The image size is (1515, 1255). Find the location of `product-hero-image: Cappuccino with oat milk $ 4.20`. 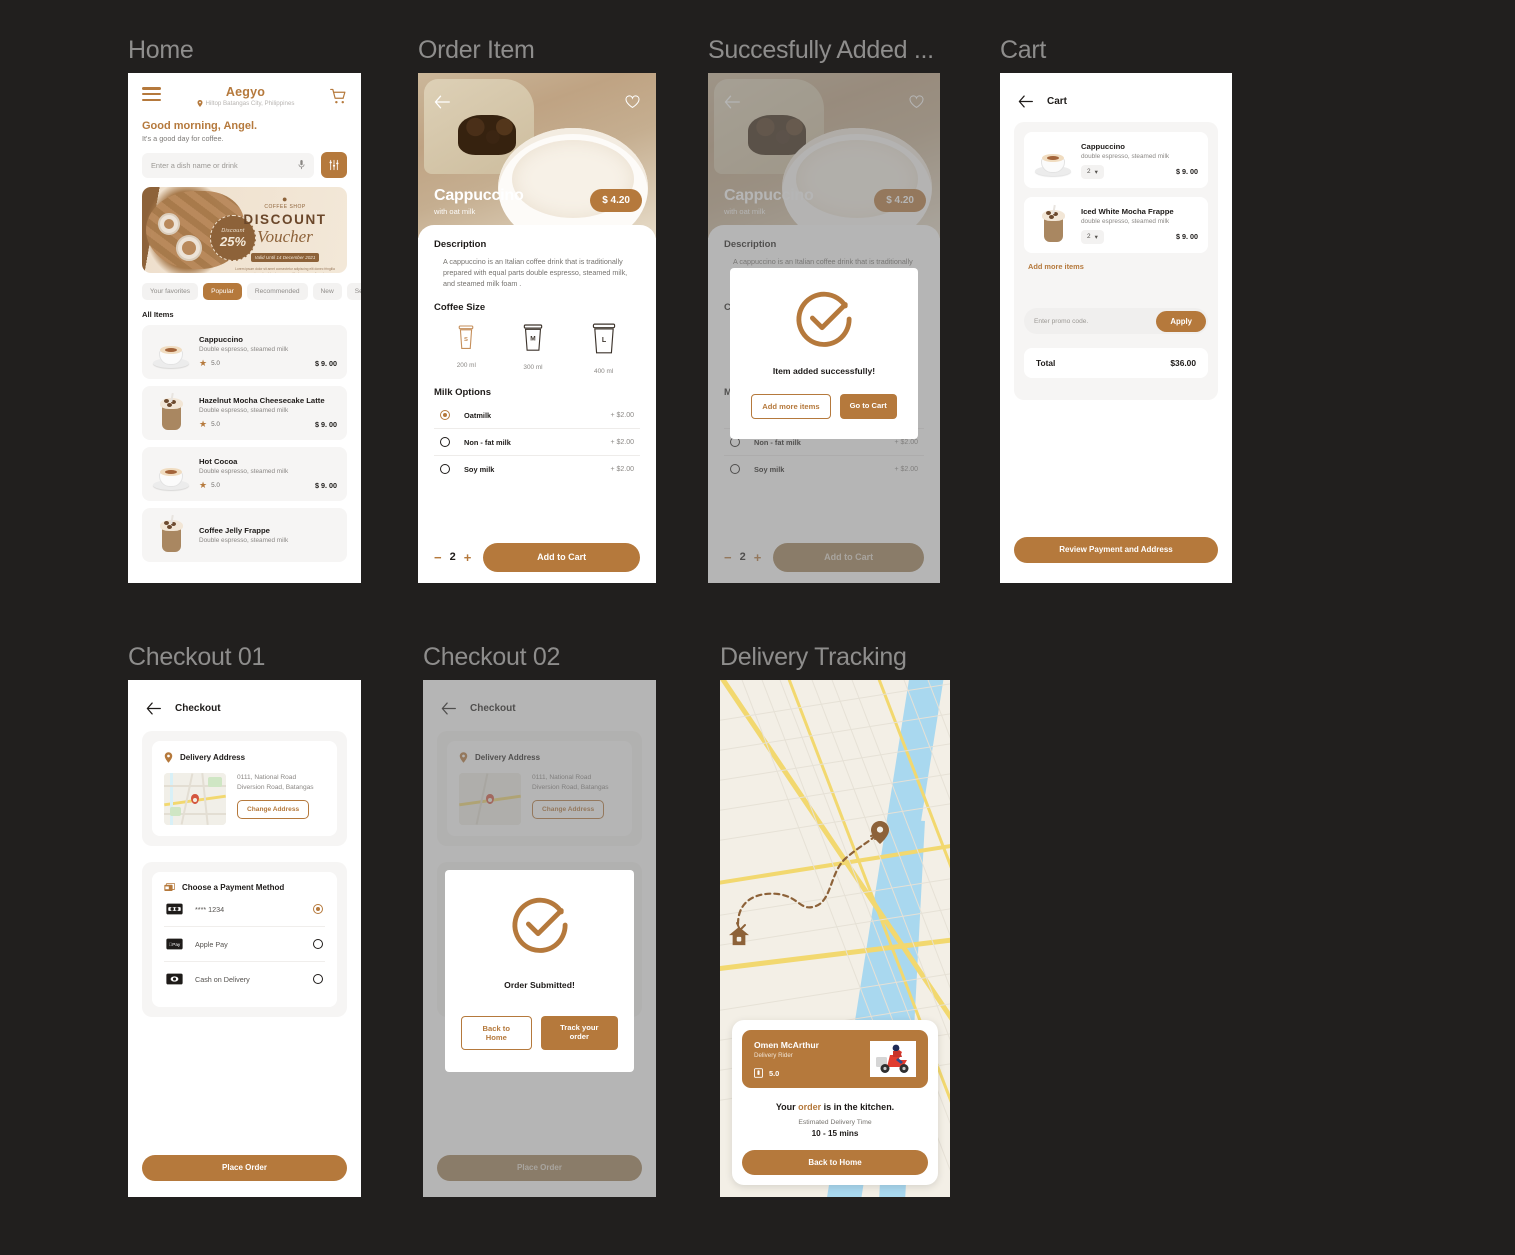

product-hero-image: Cappuccino with oat milk $ 4.20 is located at coordinates (537, 160).